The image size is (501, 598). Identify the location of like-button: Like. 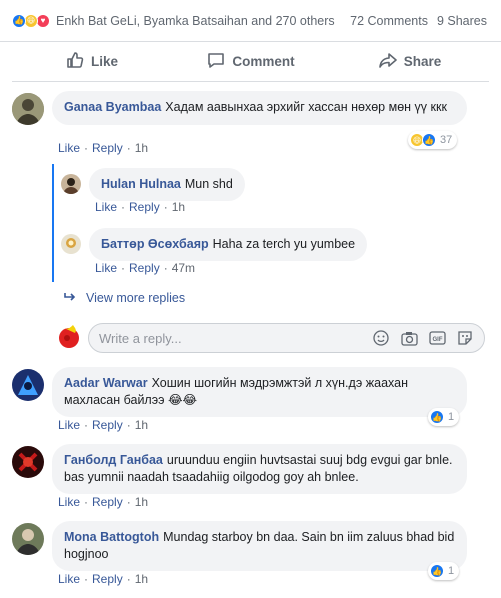
(91, 61).